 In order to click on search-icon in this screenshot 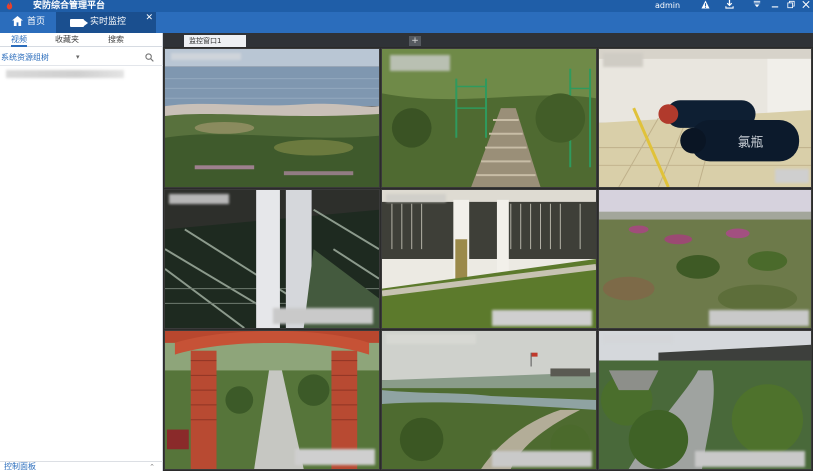, I will do `click(149, 57)`.